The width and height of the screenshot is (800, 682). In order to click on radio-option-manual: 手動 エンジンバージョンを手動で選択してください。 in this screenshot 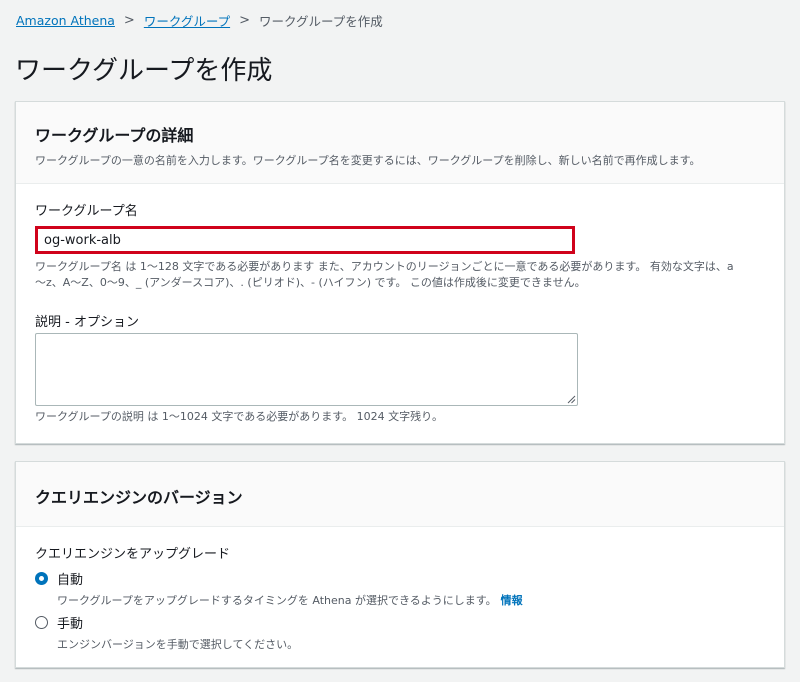, I will do `click(166, 632)`.